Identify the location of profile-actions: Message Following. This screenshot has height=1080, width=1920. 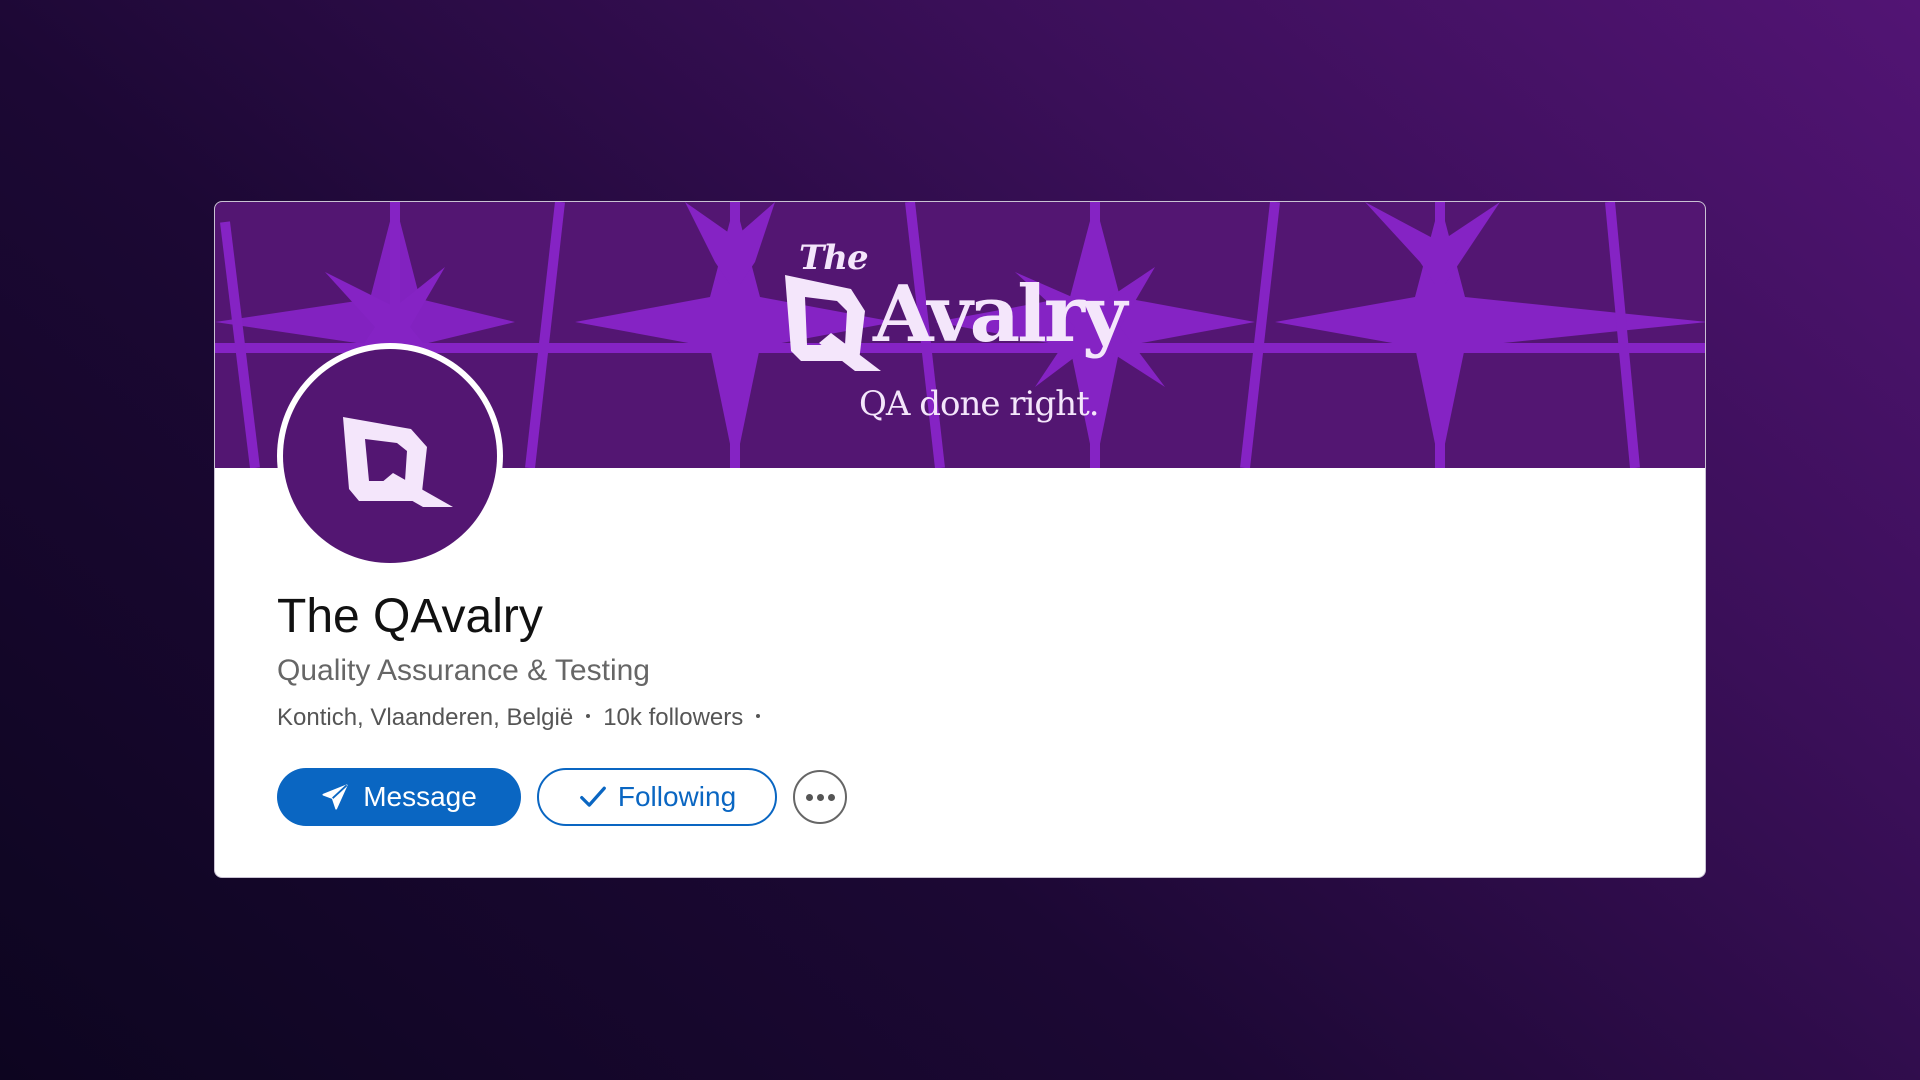
(562, 797).